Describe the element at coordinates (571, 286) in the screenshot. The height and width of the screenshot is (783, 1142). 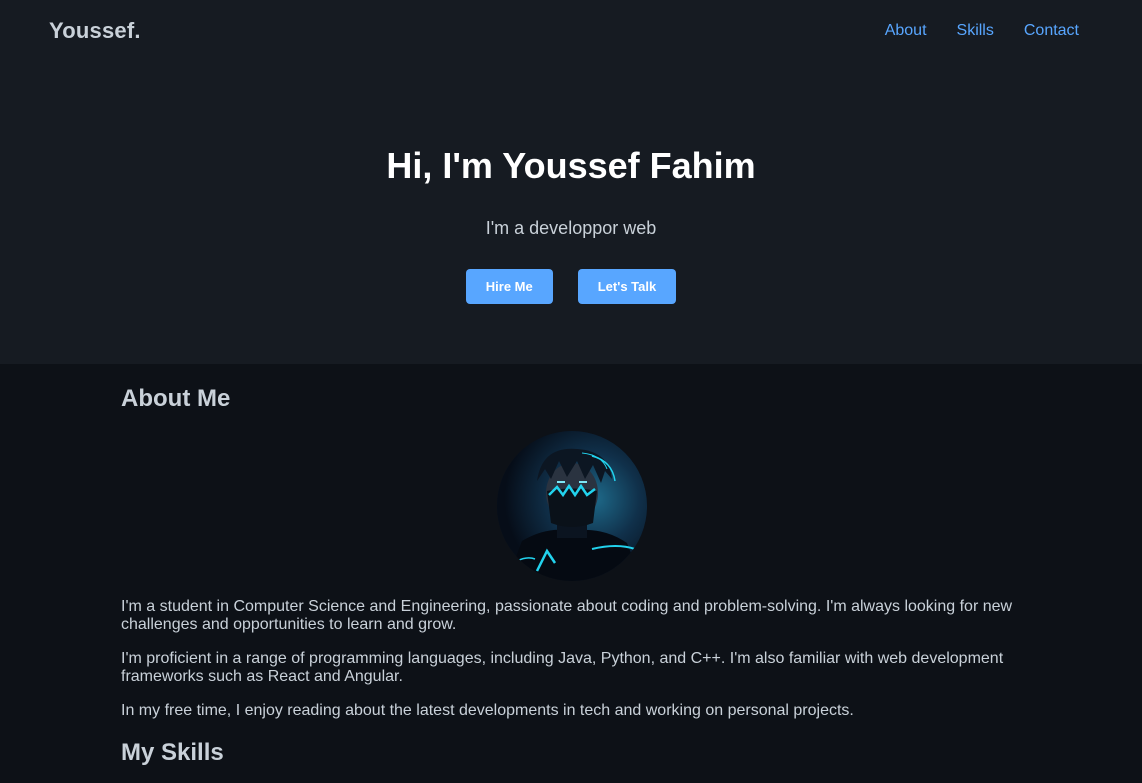
I see `hero-buttons: Hire Me Let's Talk` at that location.